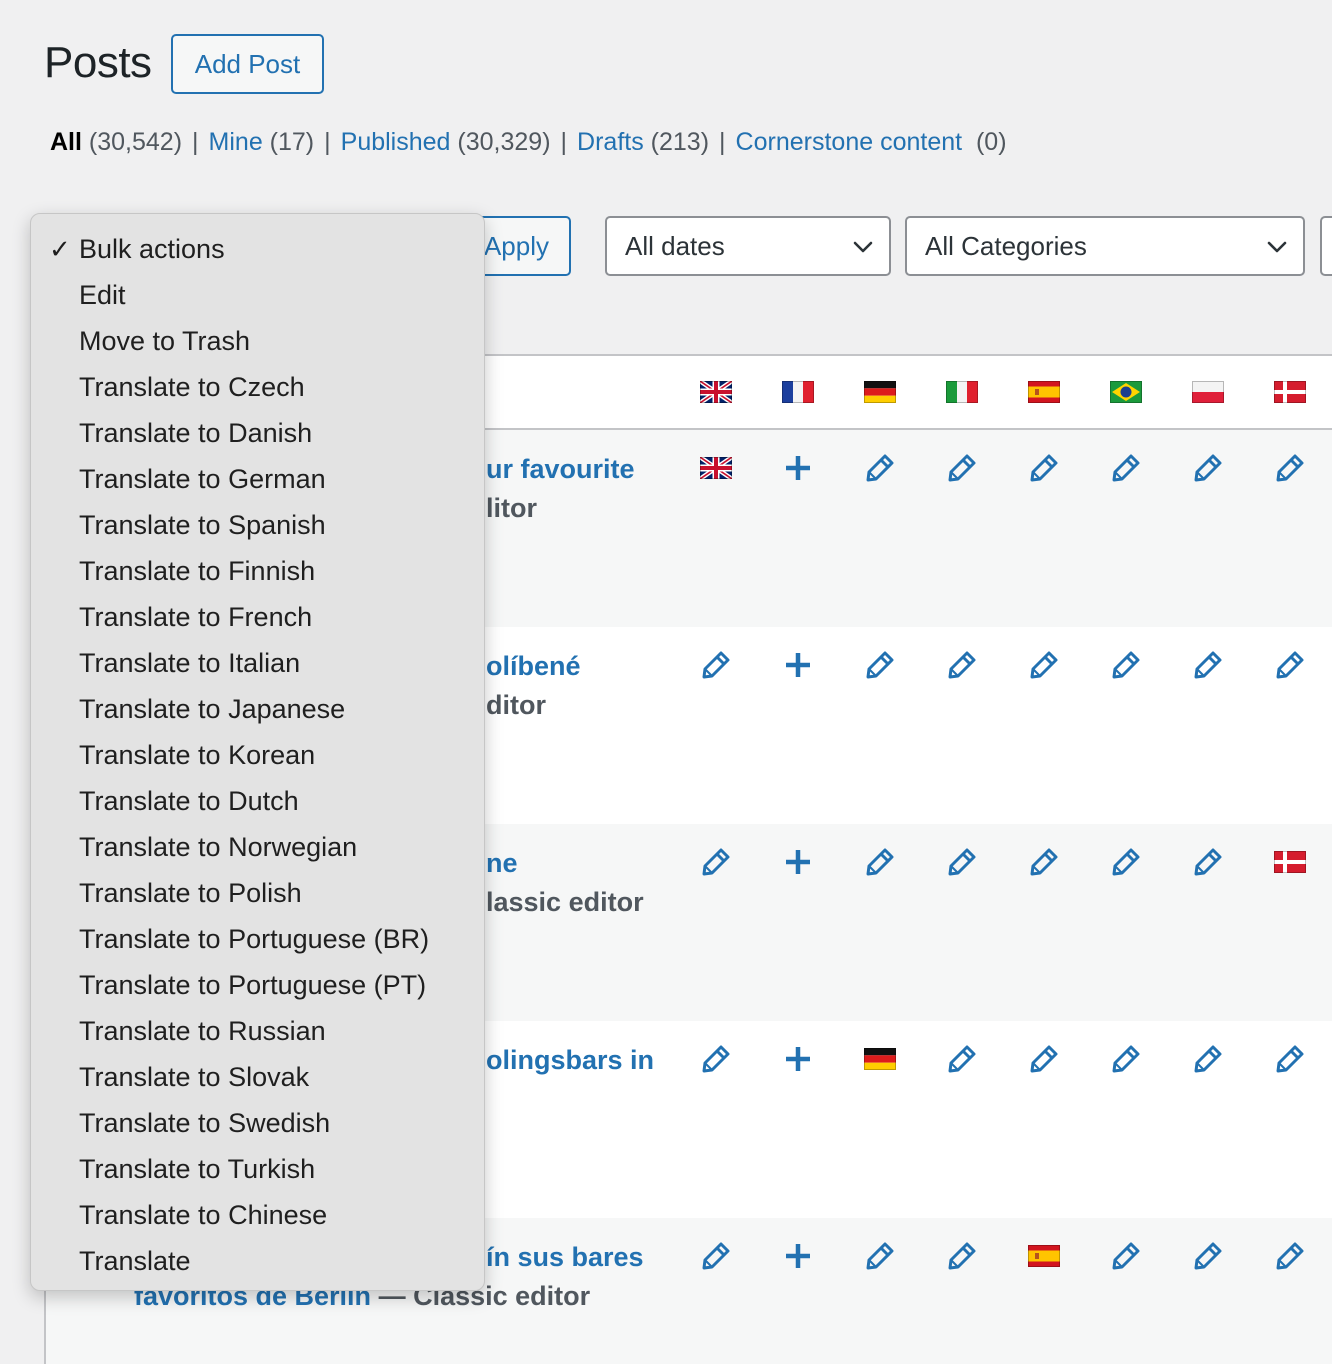 The width and height of the screenshot is (1332, 1364). I want to click on view-cornerstone-count: (0), so click(991, 142).